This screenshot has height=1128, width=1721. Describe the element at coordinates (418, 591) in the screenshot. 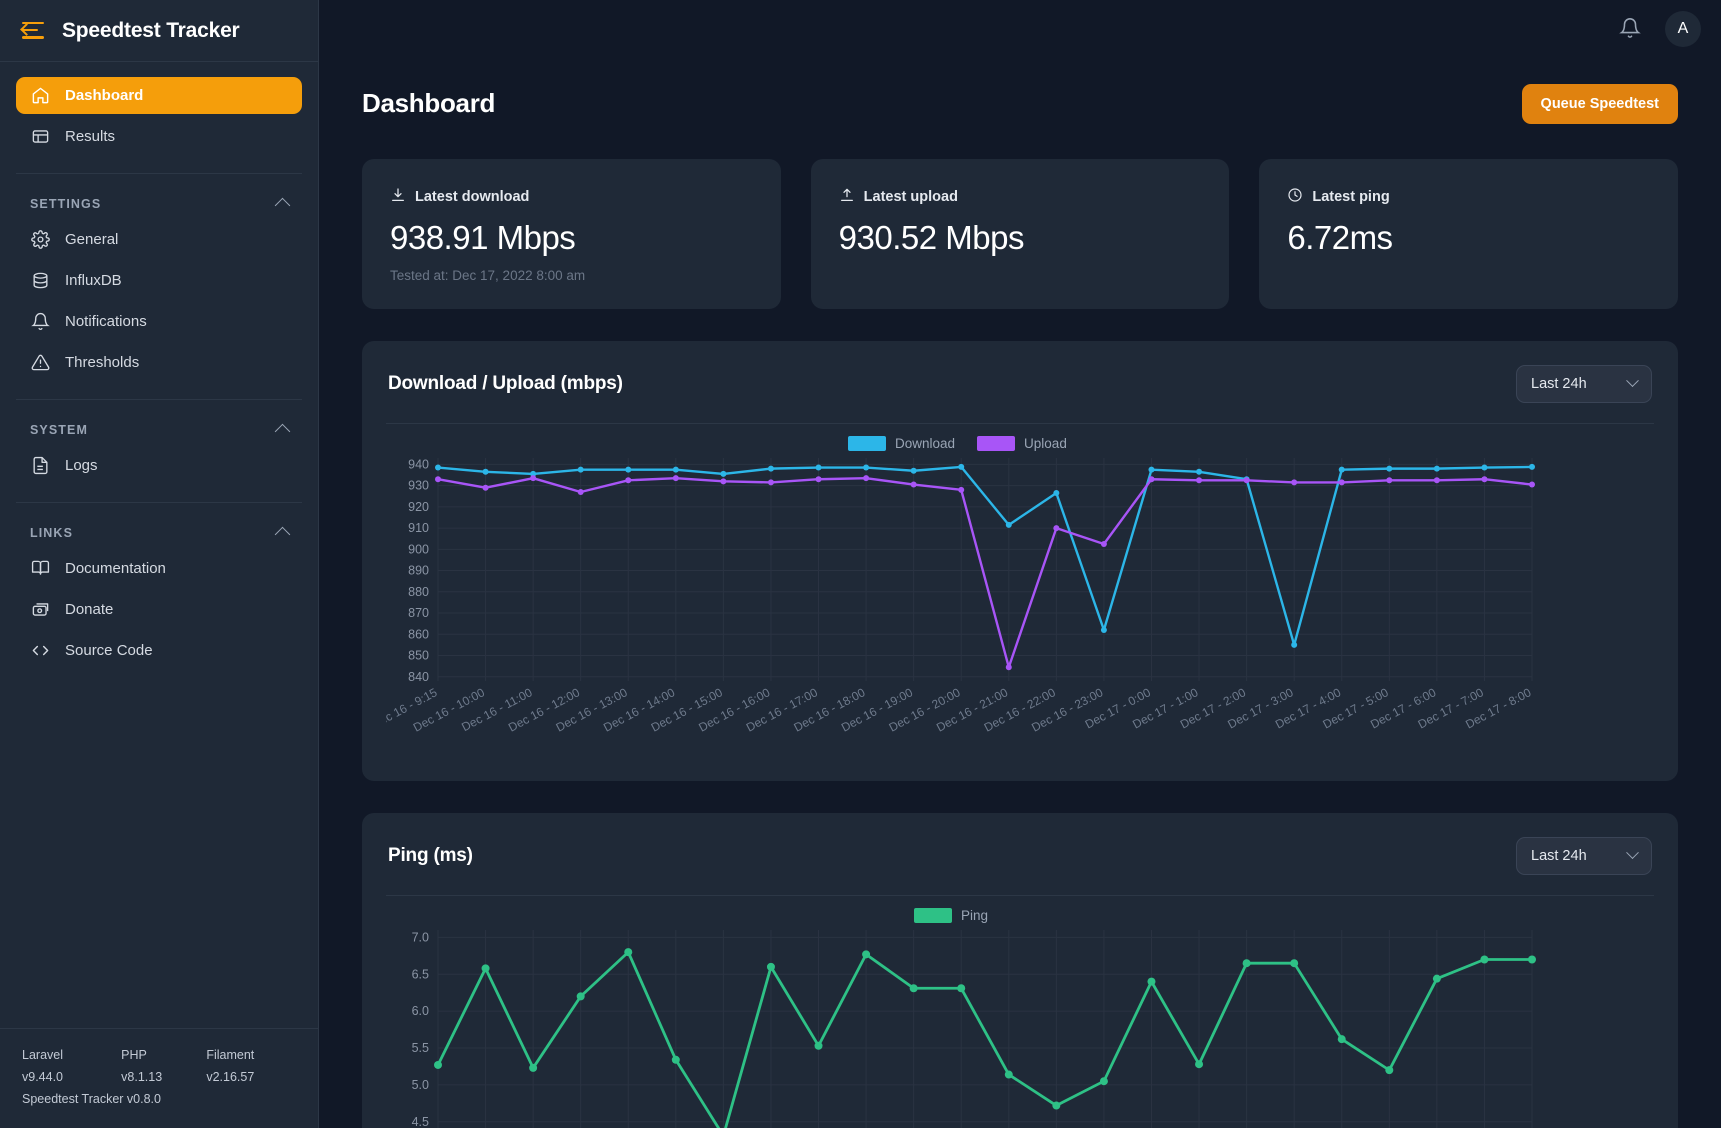

I see `y-axis-tick-label: 880` at that location.